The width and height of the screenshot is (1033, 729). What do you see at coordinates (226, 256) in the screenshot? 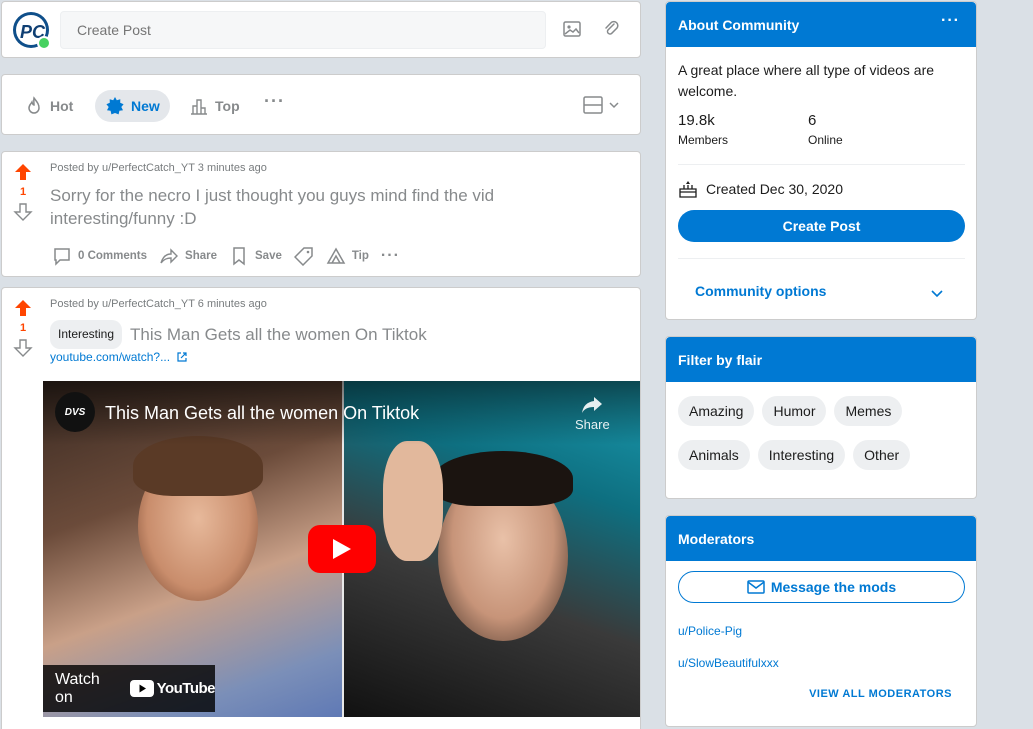
I see `post-actions: 0 Comments Share Save Tip ···` at bounding box center [226, 256].